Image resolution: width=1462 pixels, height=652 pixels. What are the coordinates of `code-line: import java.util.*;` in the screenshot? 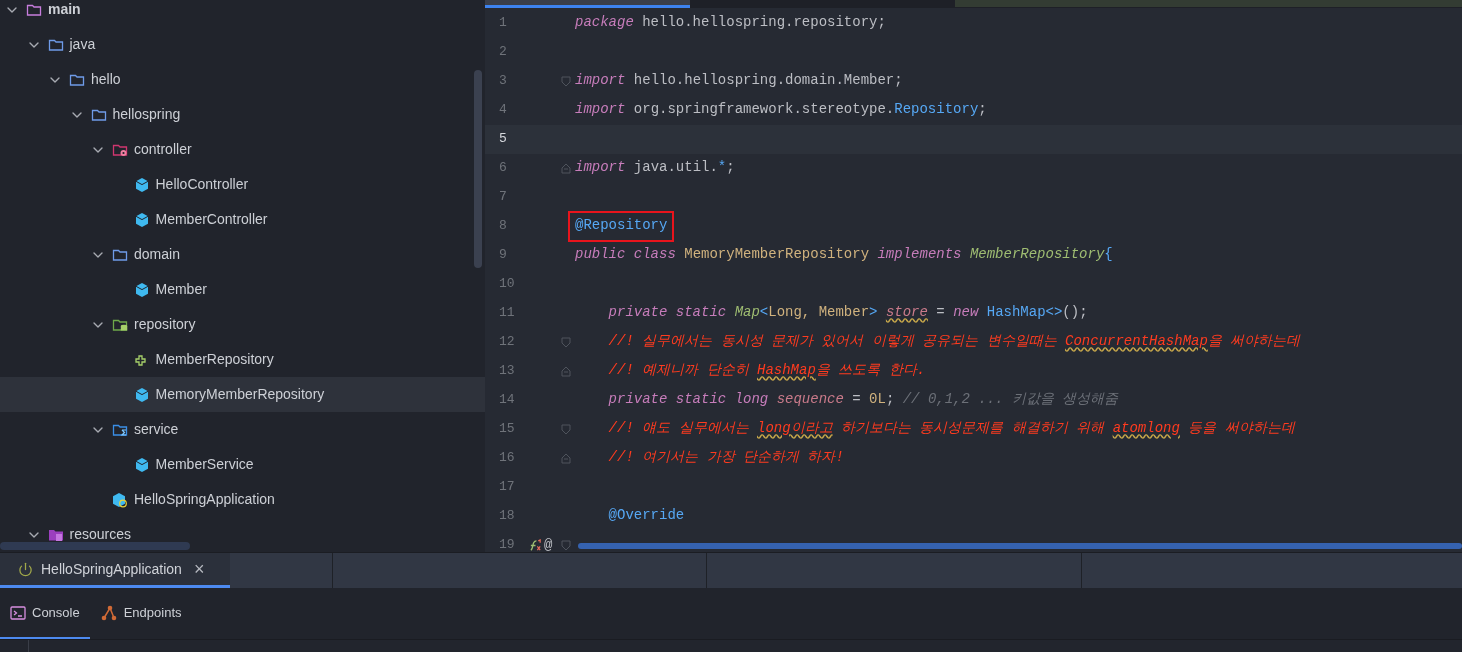 It's located at (655, 167).